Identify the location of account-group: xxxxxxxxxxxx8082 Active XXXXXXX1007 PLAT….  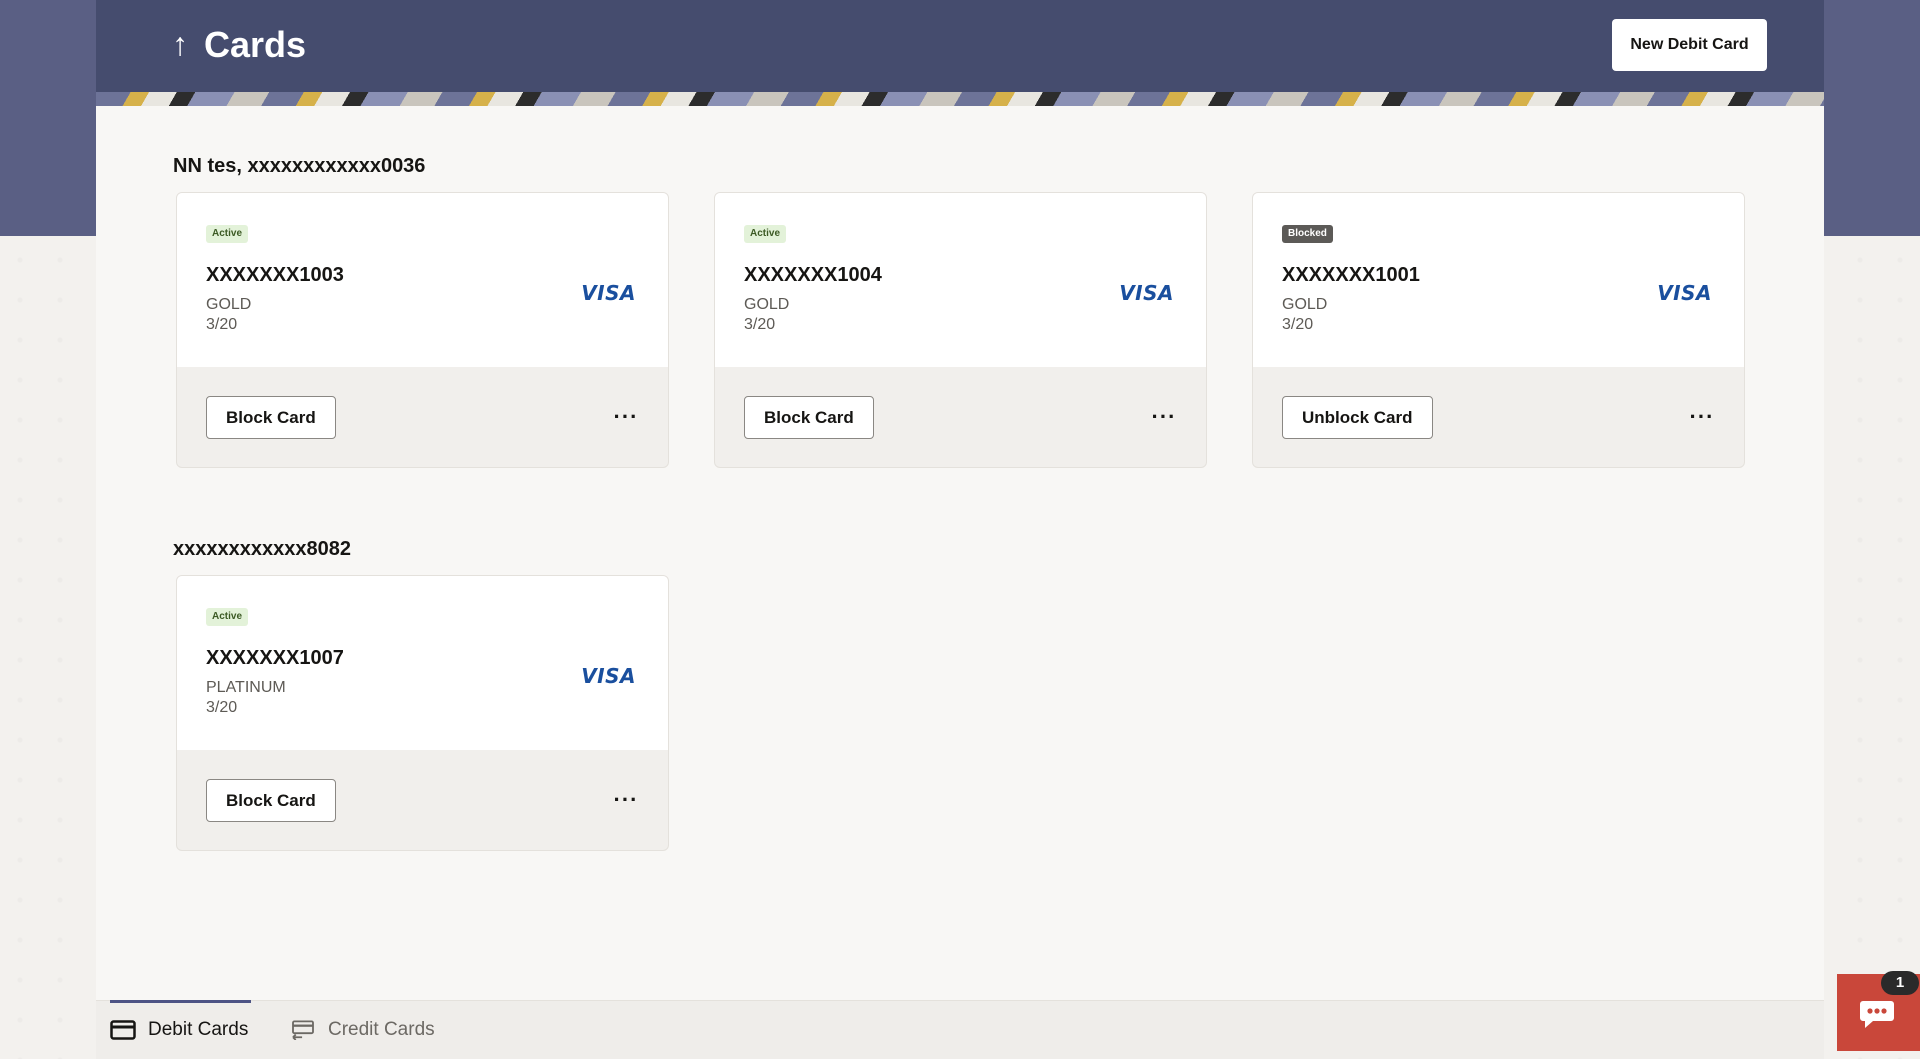
(421, 694).